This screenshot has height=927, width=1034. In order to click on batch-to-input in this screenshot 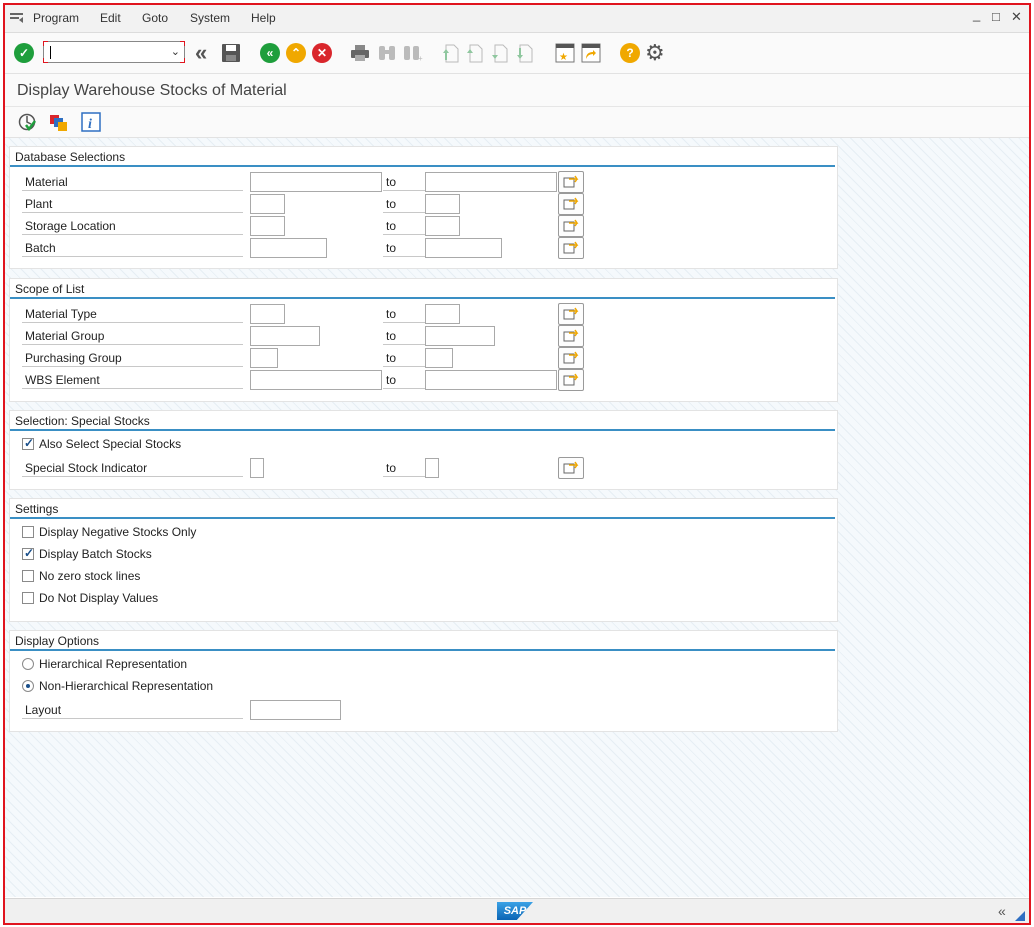, I will do `click(463, 248)`.